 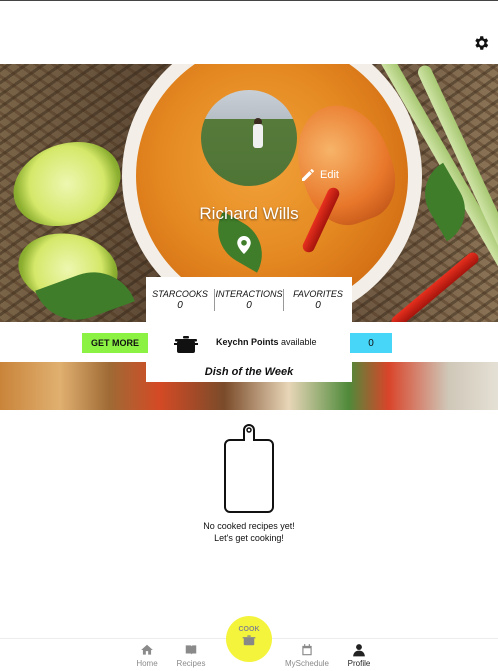 What do you see at coordinates (249, 372) in the screenshot?
I see `dish-of-week-title: Dish of the Week` at bounding box center [249, 372].